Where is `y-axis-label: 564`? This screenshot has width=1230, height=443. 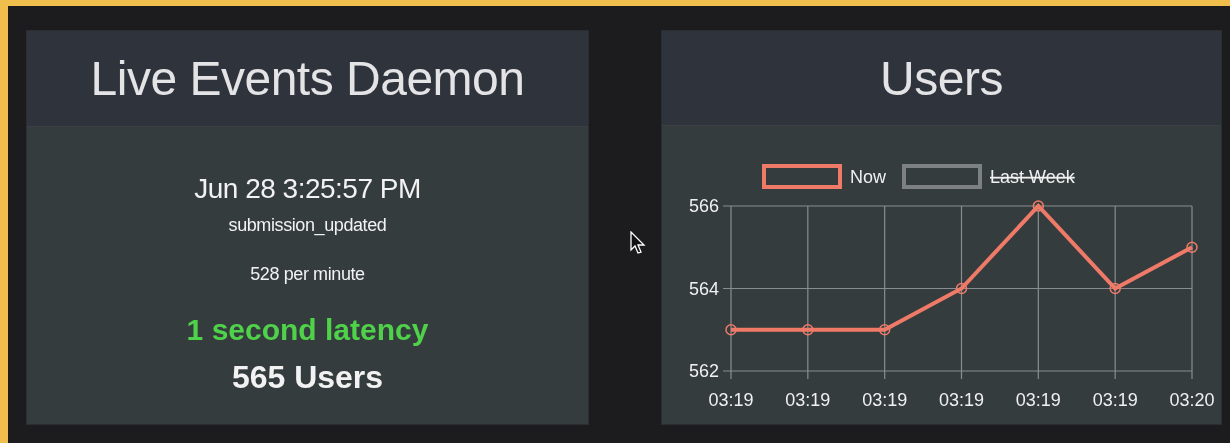 y-axis-label: 564 is located at coordinates (703, 288).